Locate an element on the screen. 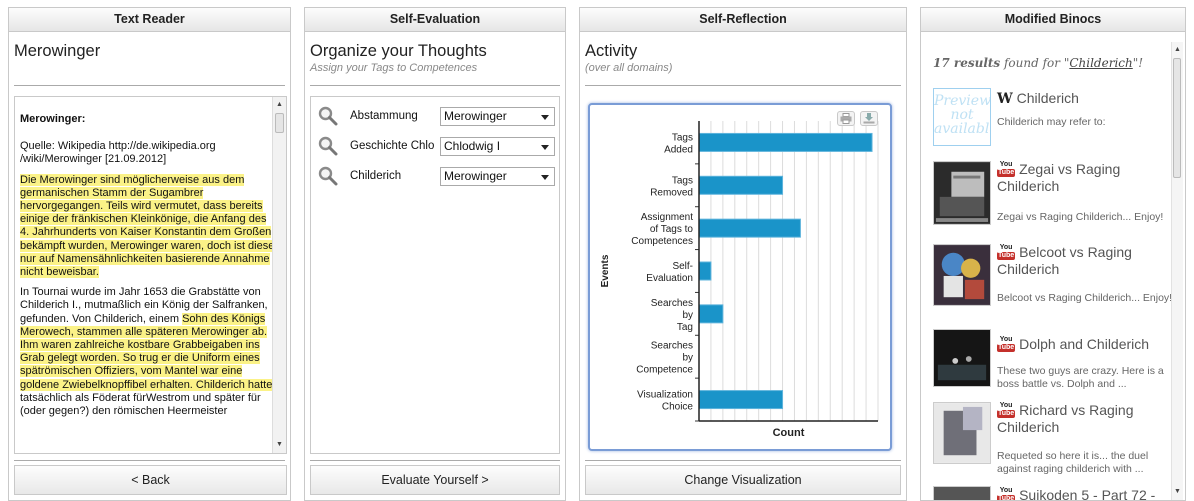  chevron-down-icon is located at coordinates (545, 177).